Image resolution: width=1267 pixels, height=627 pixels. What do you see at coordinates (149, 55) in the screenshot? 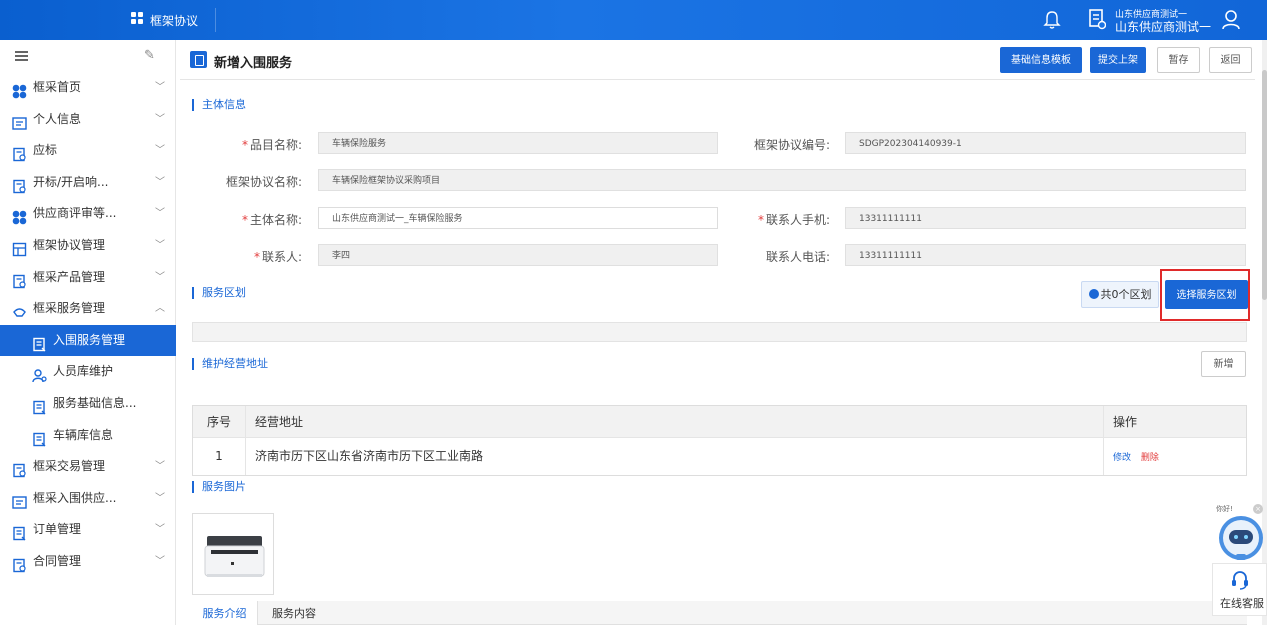
I see `pin-icon: ✎` at bounding box center [149, 55].